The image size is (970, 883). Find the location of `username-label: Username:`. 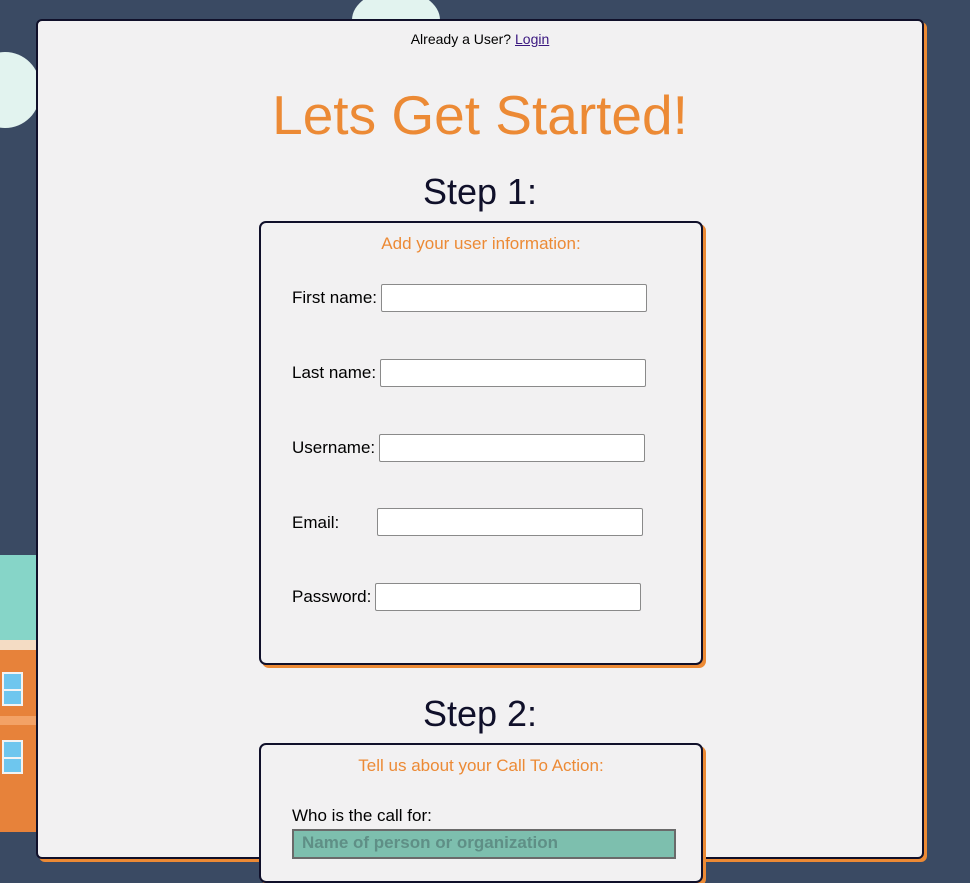

username-label: Username: is located at coordinates (334, 447).